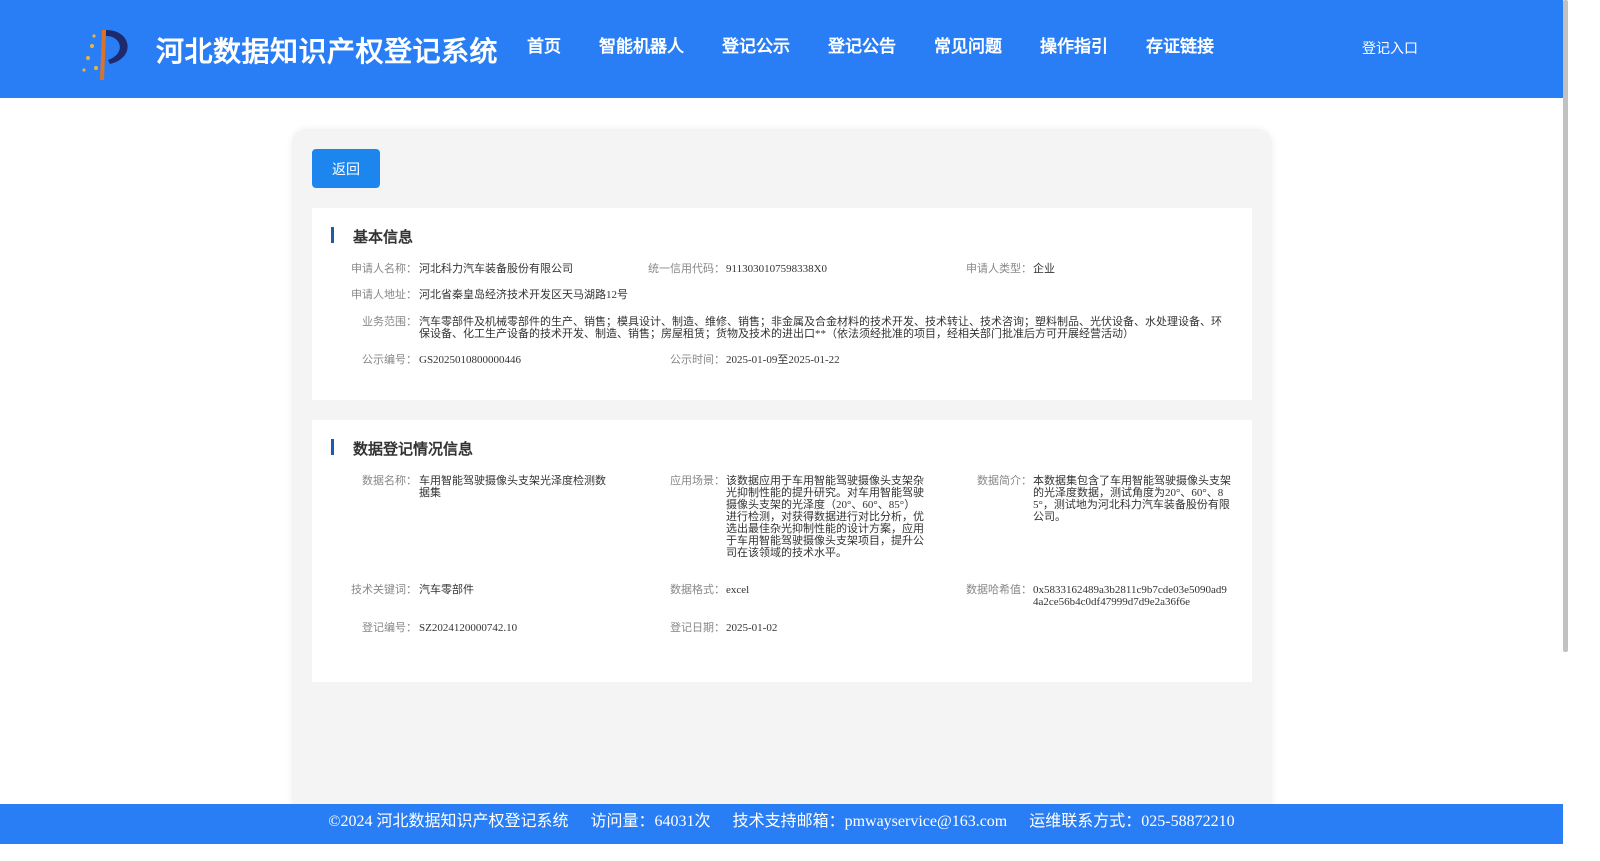  Describe the element at coordinates (783, 360) in the screenshot. I see `publicity-time-value: 2025-01-09至2025-01-22` at that location.